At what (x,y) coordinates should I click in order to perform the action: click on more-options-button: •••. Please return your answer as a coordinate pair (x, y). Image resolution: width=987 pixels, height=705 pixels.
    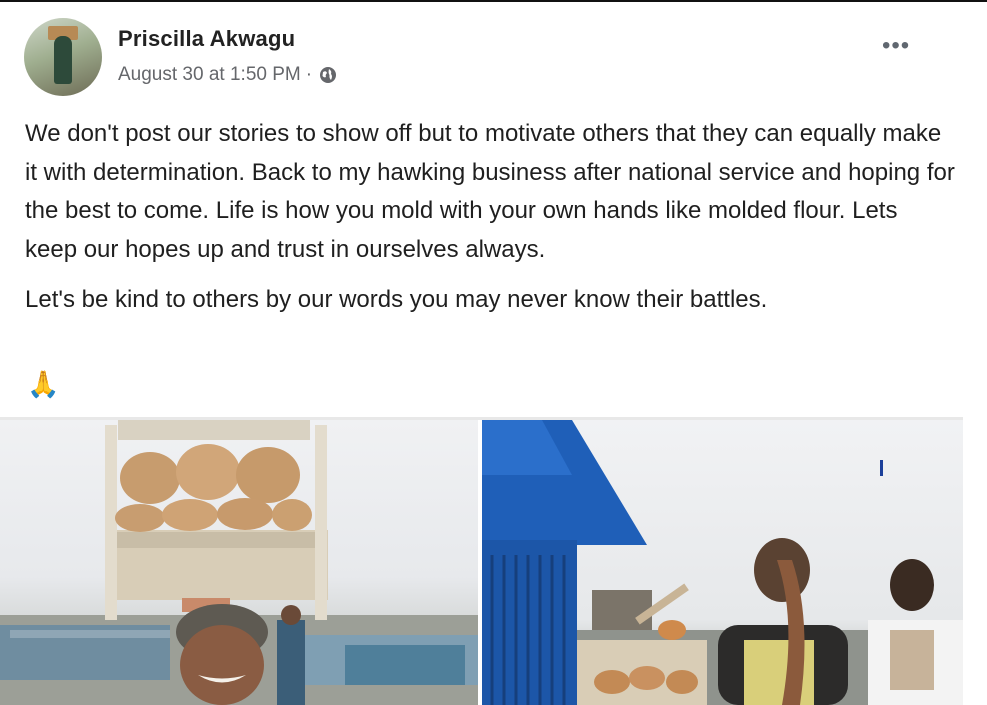
    Looking at the image, I should click on (896, 46).